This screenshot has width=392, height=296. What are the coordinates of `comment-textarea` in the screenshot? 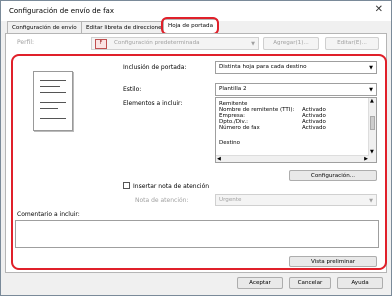 It's located at (197, 234).